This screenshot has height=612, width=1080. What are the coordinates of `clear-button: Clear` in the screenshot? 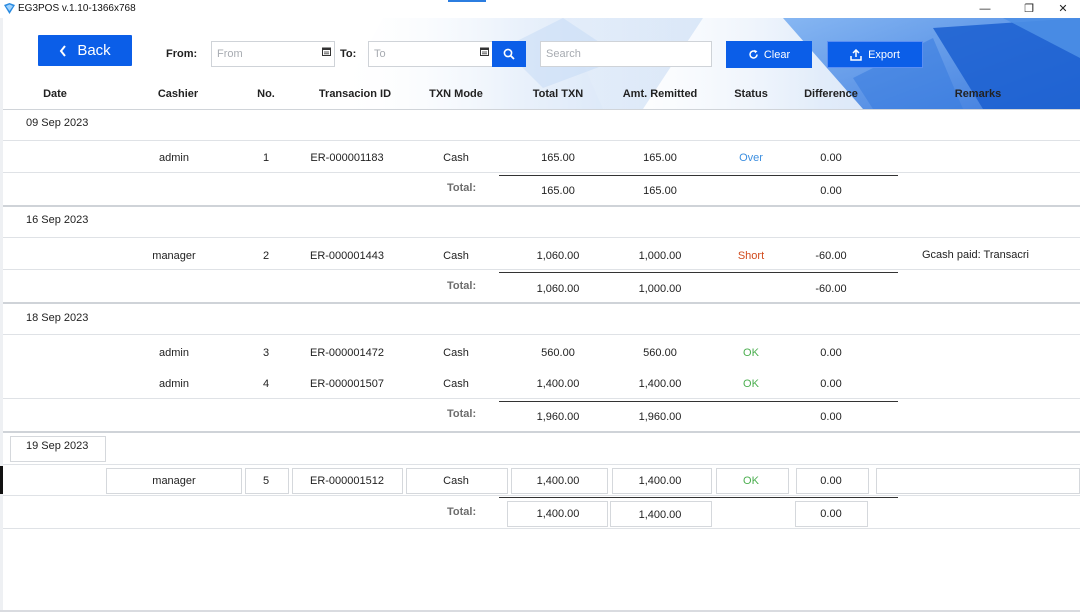 It's located at (769, 54).